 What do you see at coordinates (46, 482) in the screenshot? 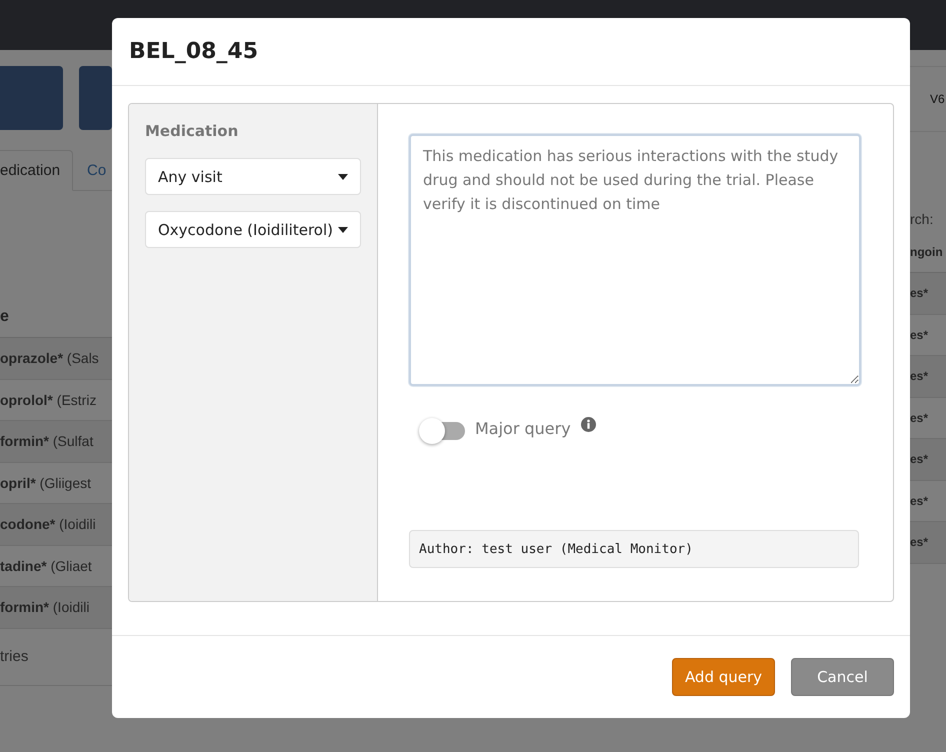
I see `table-cell: opril* (Gliigest` at bounding box center [46, 482].